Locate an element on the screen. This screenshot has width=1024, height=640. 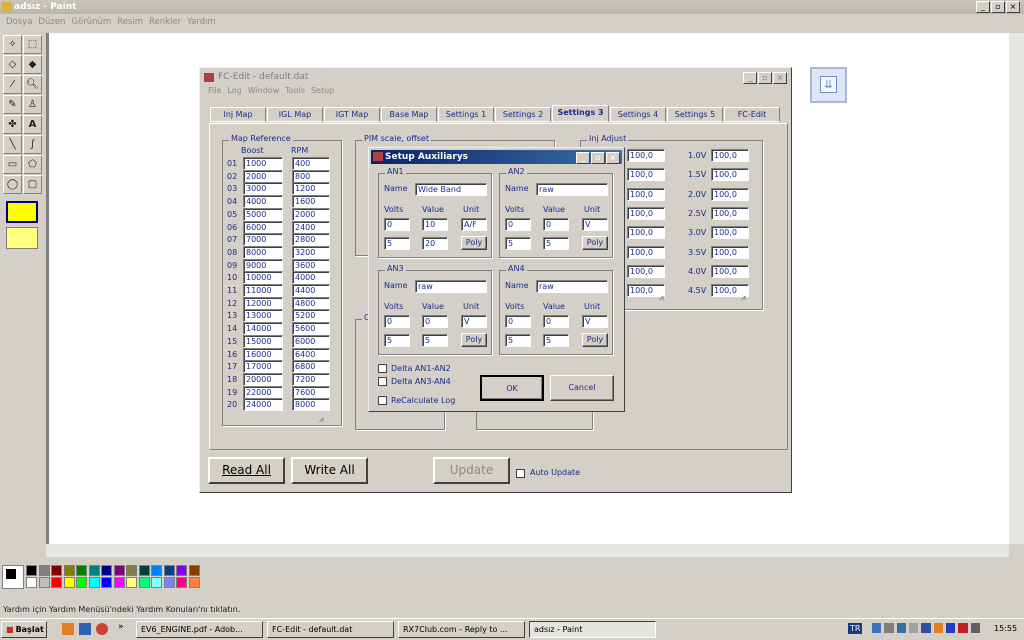
read-all-button: Read All is located at coordinates (246, 470).